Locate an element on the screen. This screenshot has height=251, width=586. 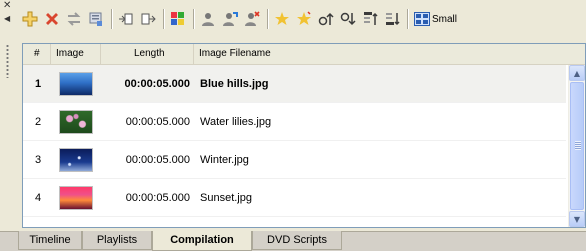
import-icon is located at coordinates (126, 19).